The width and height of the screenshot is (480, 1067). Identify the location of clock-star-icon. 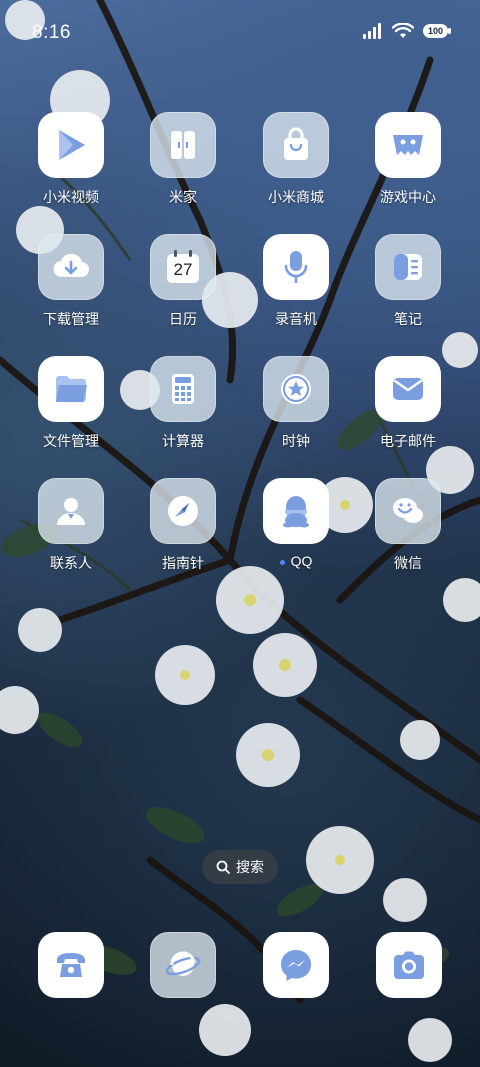
(296, 389).